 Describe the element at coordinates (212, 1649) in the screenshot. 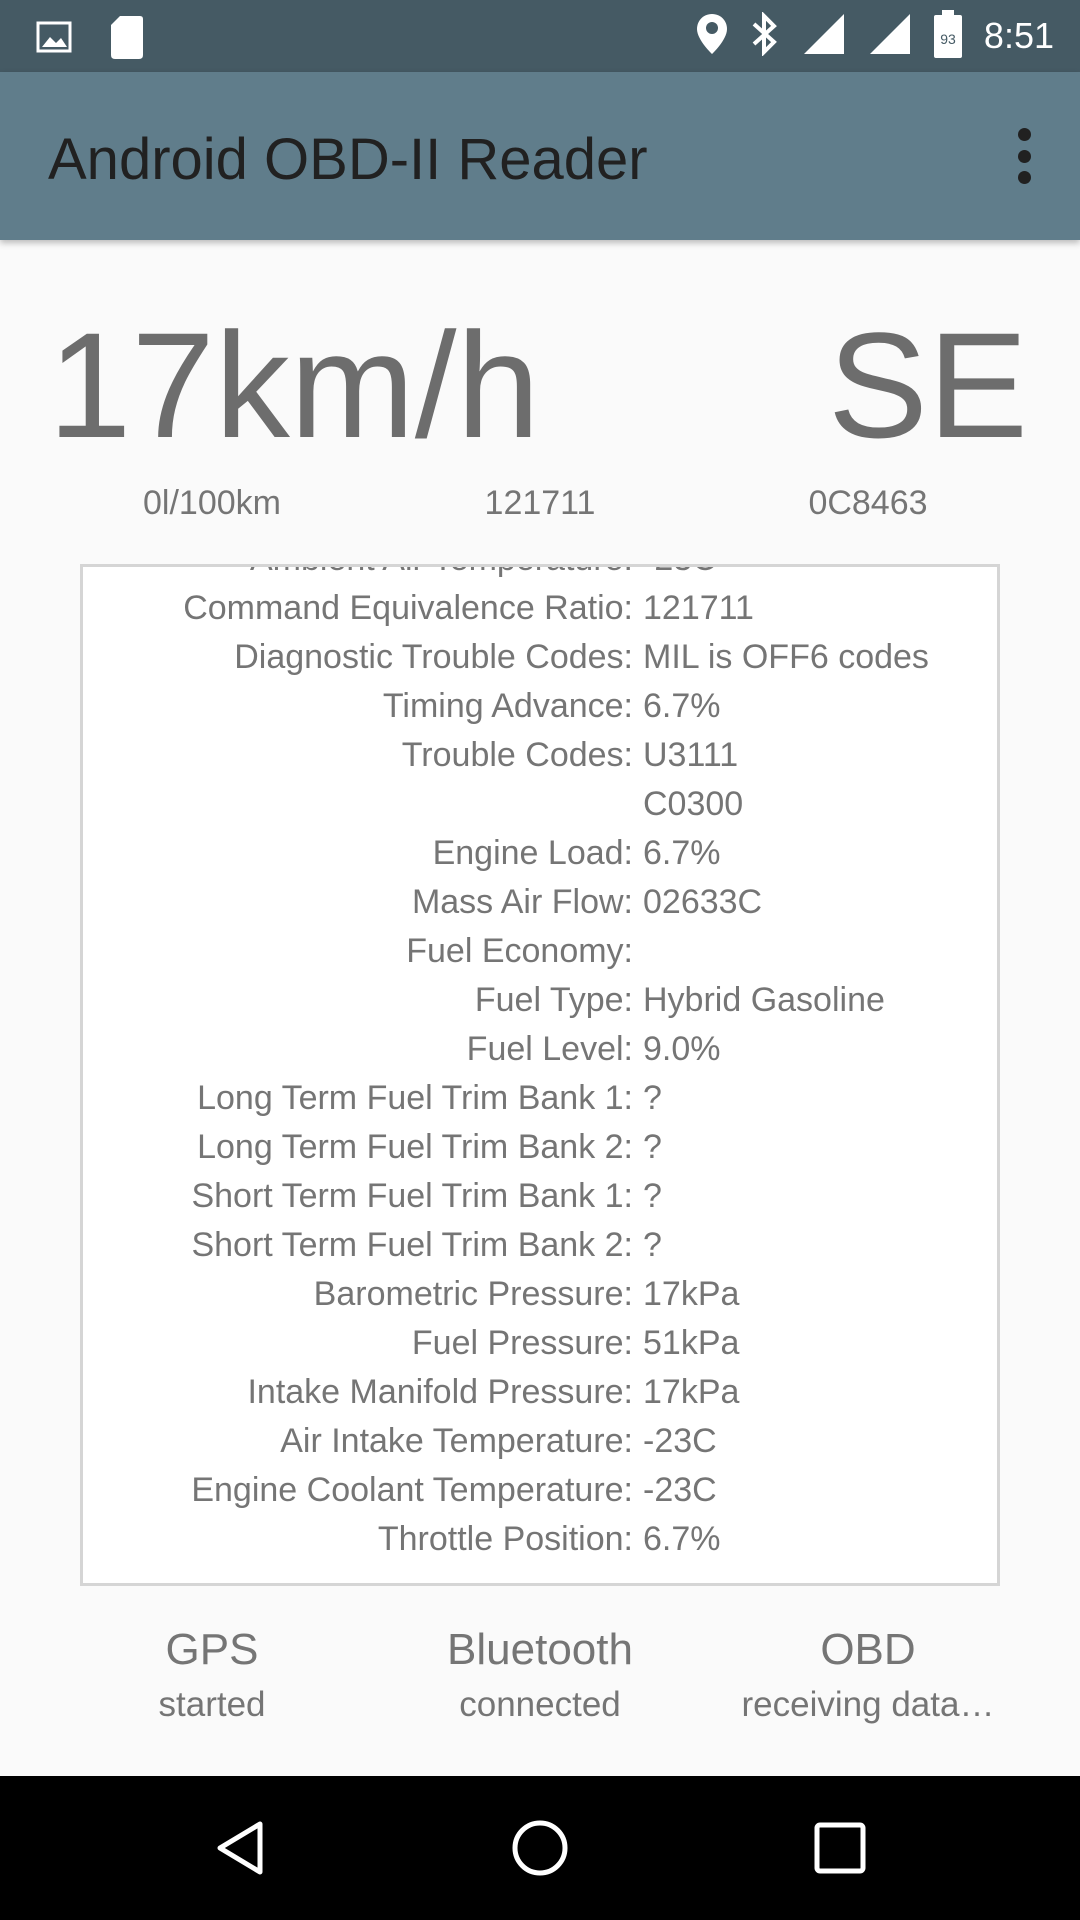

I see `gps-status-name: GPS` at that location.